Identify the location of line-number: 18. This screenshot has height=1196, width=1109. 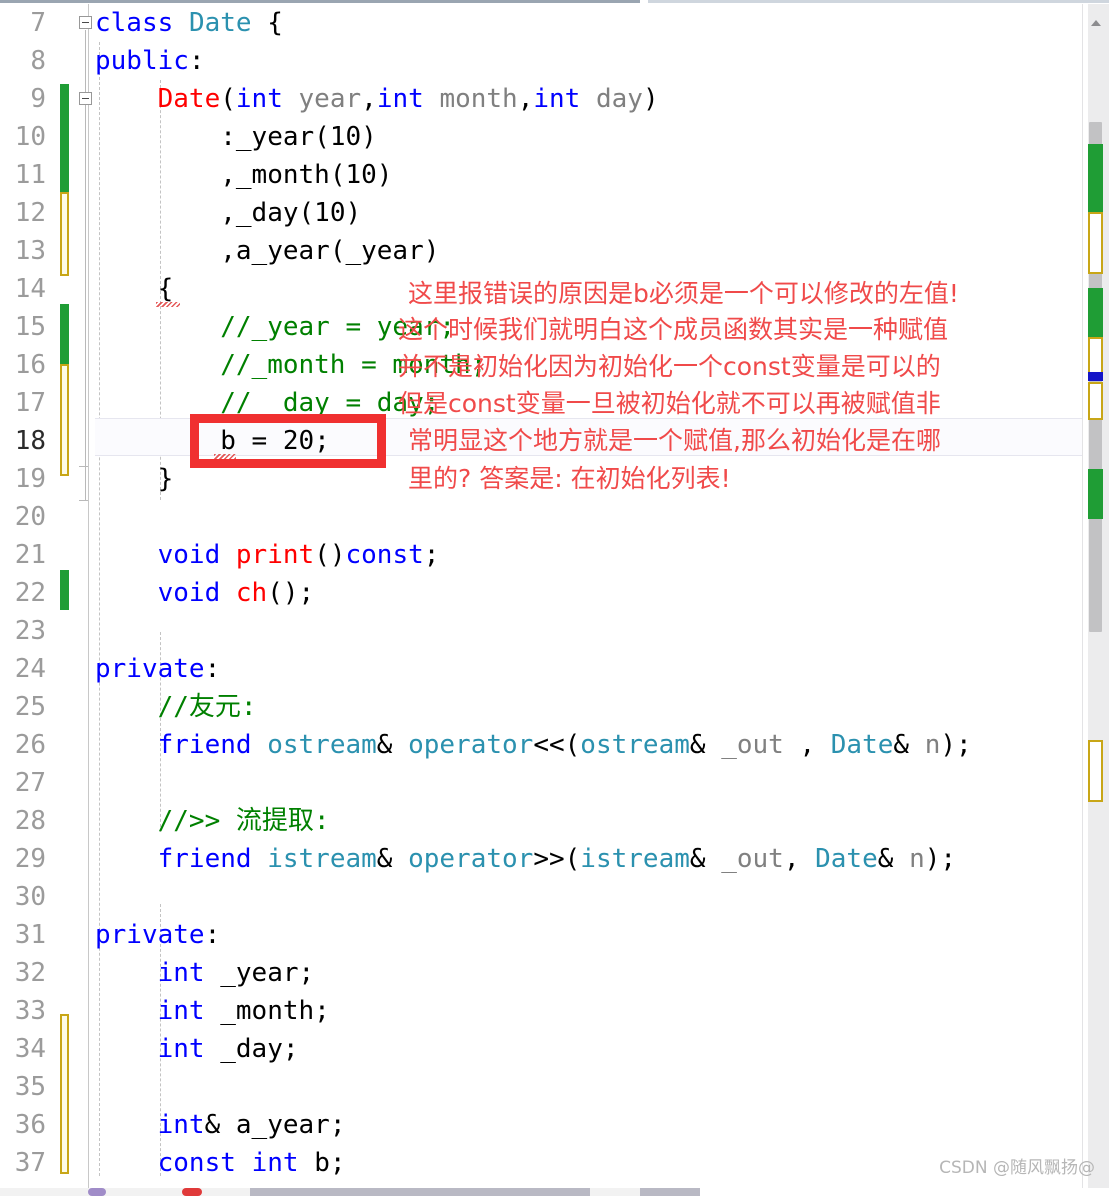
(30, 441).